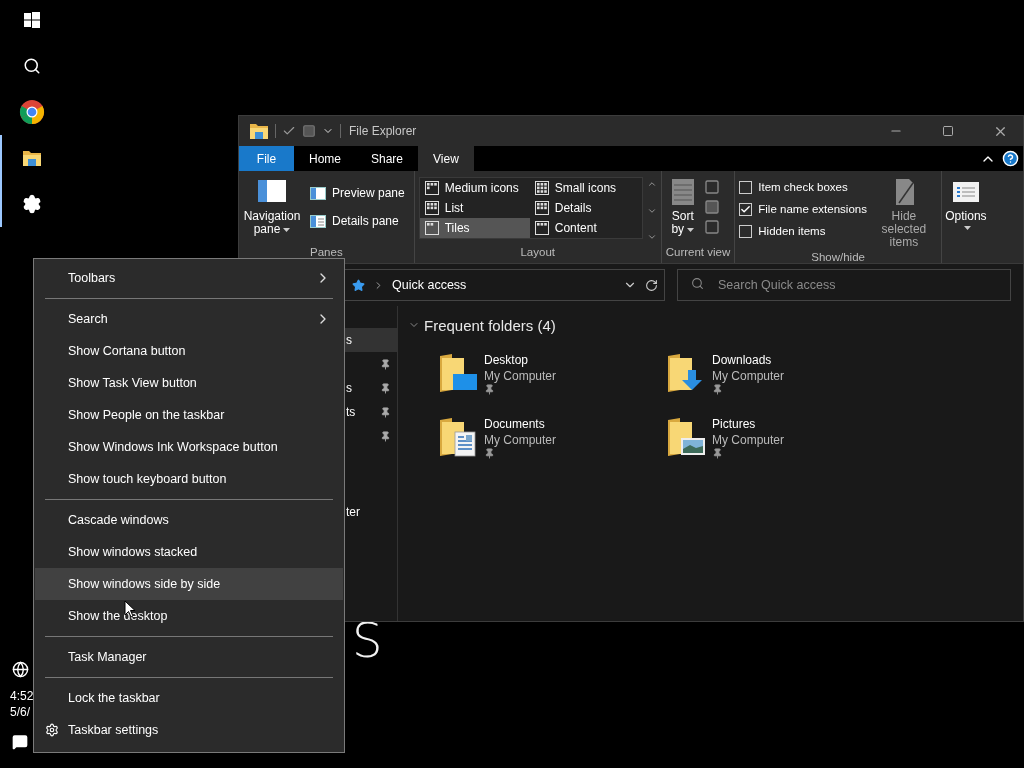 This screenshot has width=1024, height=768. I want to click on folder-name: Documents, so click(515, 424).